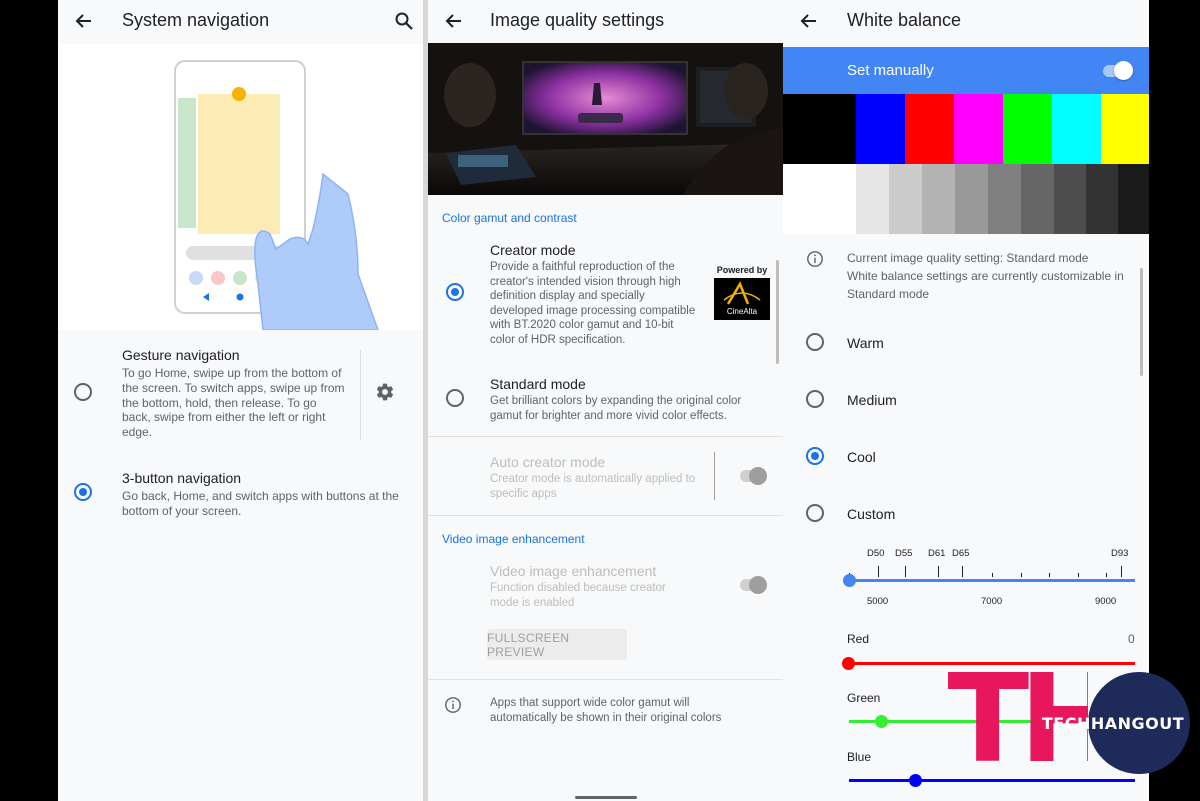 This screenshot has width=1200, height=801. I want to click on page-title: System navigation, so click(196, 20).